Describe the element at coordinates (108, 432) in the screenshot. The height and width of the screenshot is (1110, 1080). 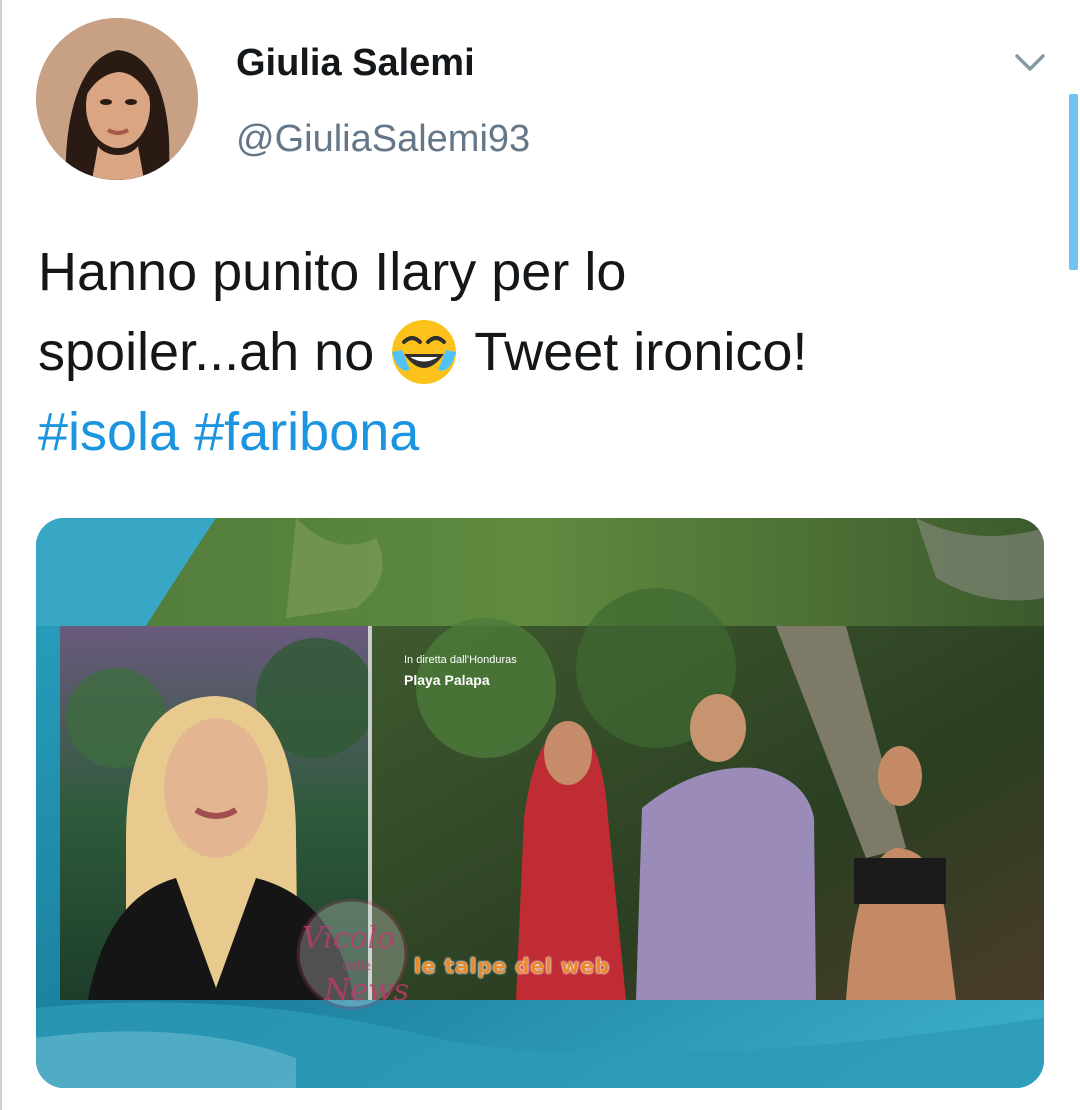
I see `hashtag-link: #isola` at that location.